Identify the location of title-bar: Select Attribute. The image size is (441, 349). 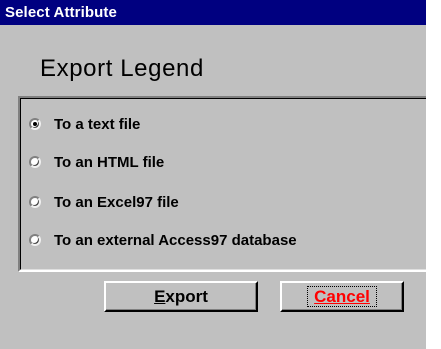
(213, 12).